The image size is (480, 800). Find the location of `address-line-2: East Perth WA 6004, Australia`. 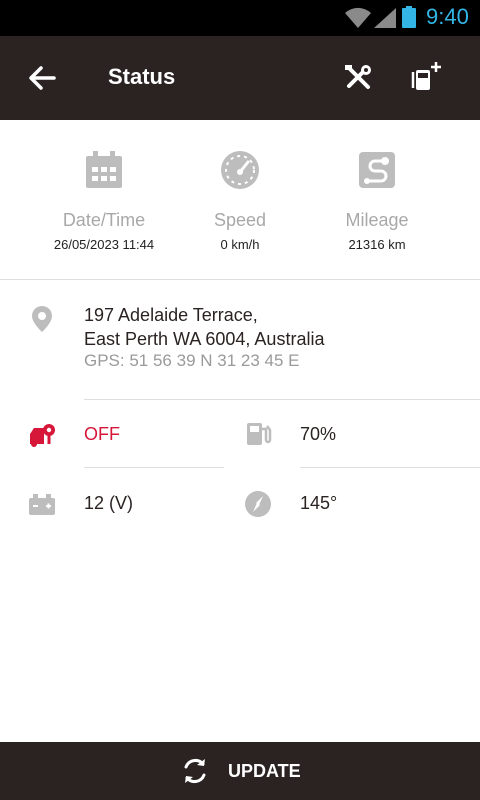

address-line-2: East Perth WA 6004, Australia is located at coordinates (204, 339).